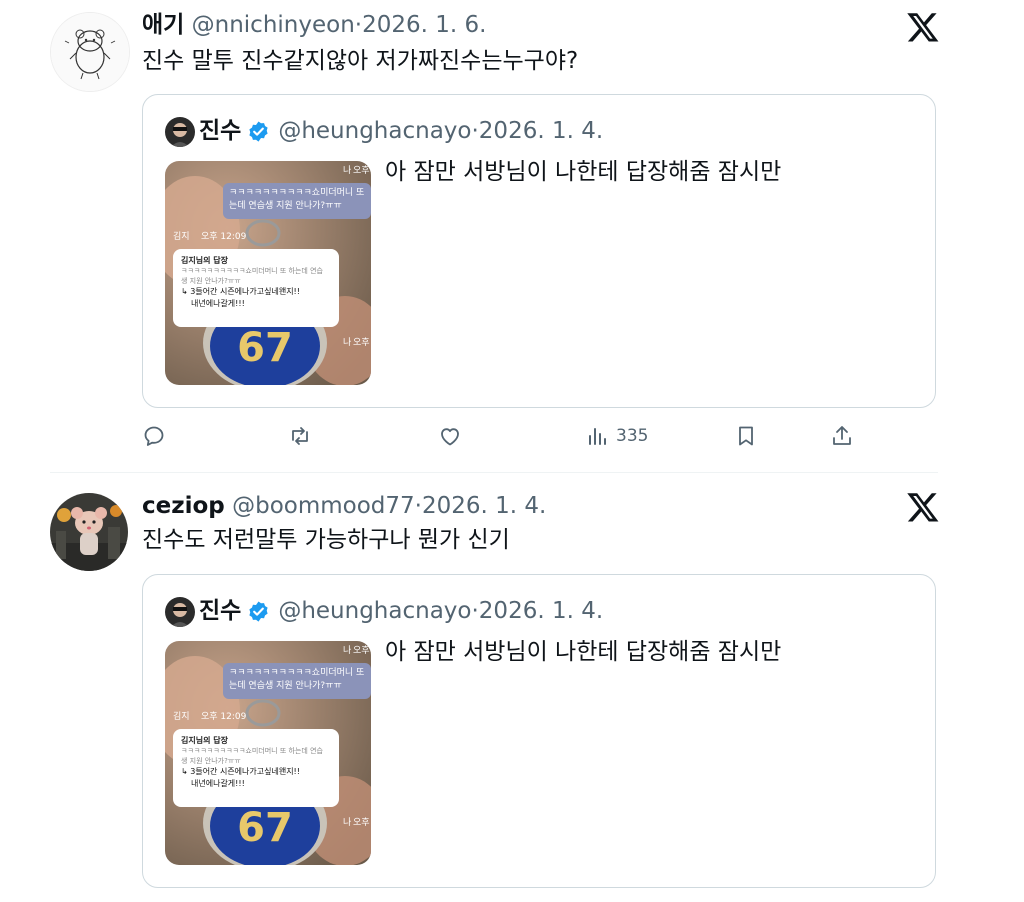 The width and height of the screenshot is (1024, 902). I want to click on share-button, so click(842, 436).